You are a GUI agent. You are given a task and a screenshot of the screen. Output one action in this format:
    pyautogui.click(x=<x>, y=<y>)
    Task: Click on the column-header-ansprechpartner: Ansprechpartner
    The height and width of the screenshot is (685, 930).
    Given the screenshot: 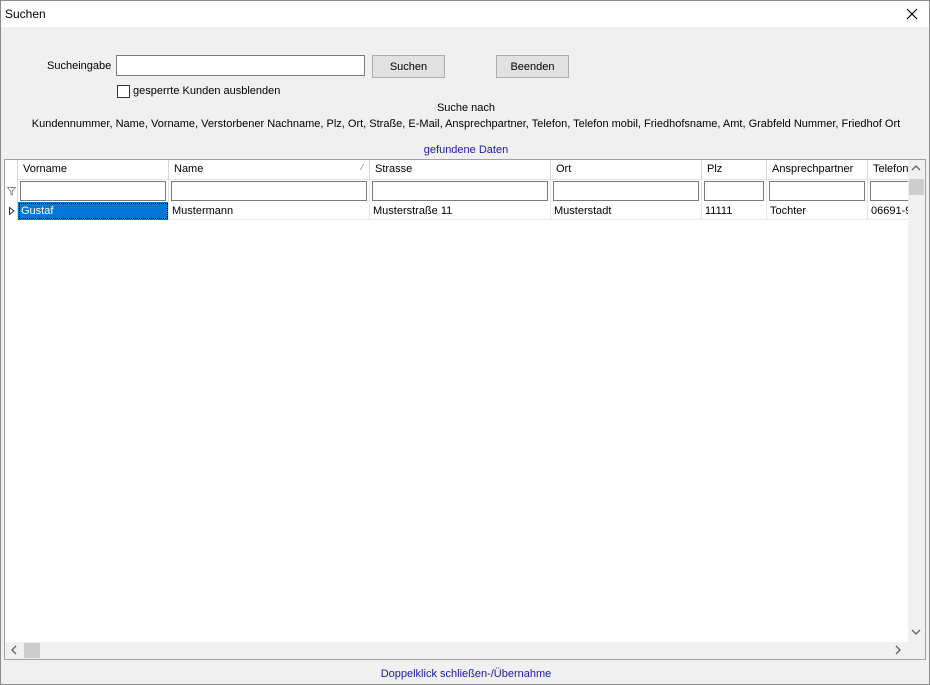 What is the action you would take?
    pyautogui.click(x=817, y=170)
    